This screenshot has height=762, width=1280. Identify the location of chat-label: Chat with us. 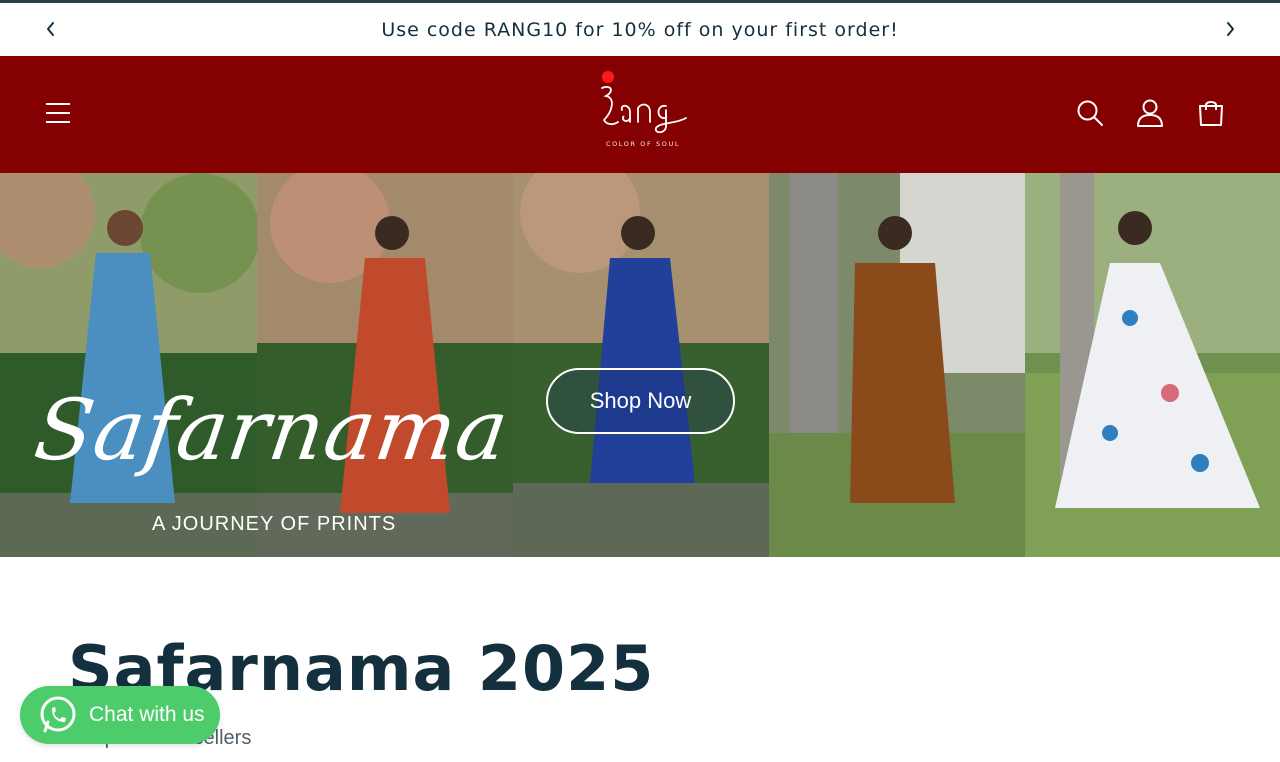
(147, 714).